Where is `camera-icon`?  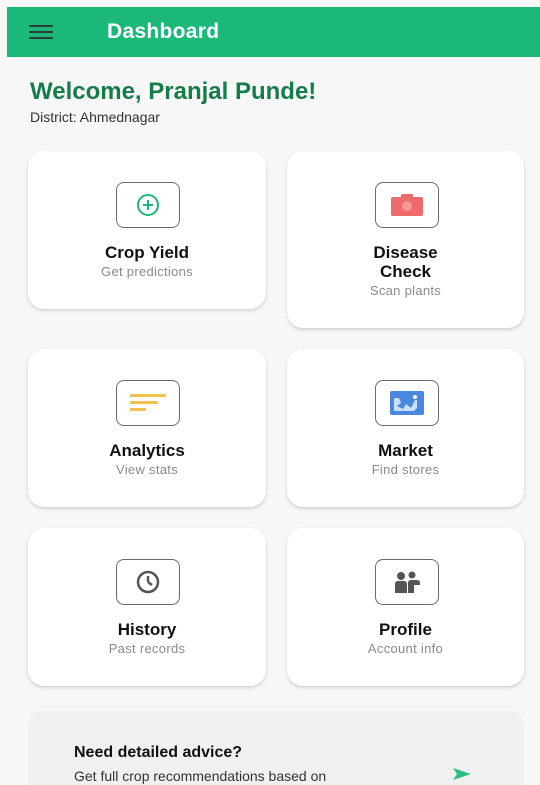 camera-icon is located at coordinates (406, 205).